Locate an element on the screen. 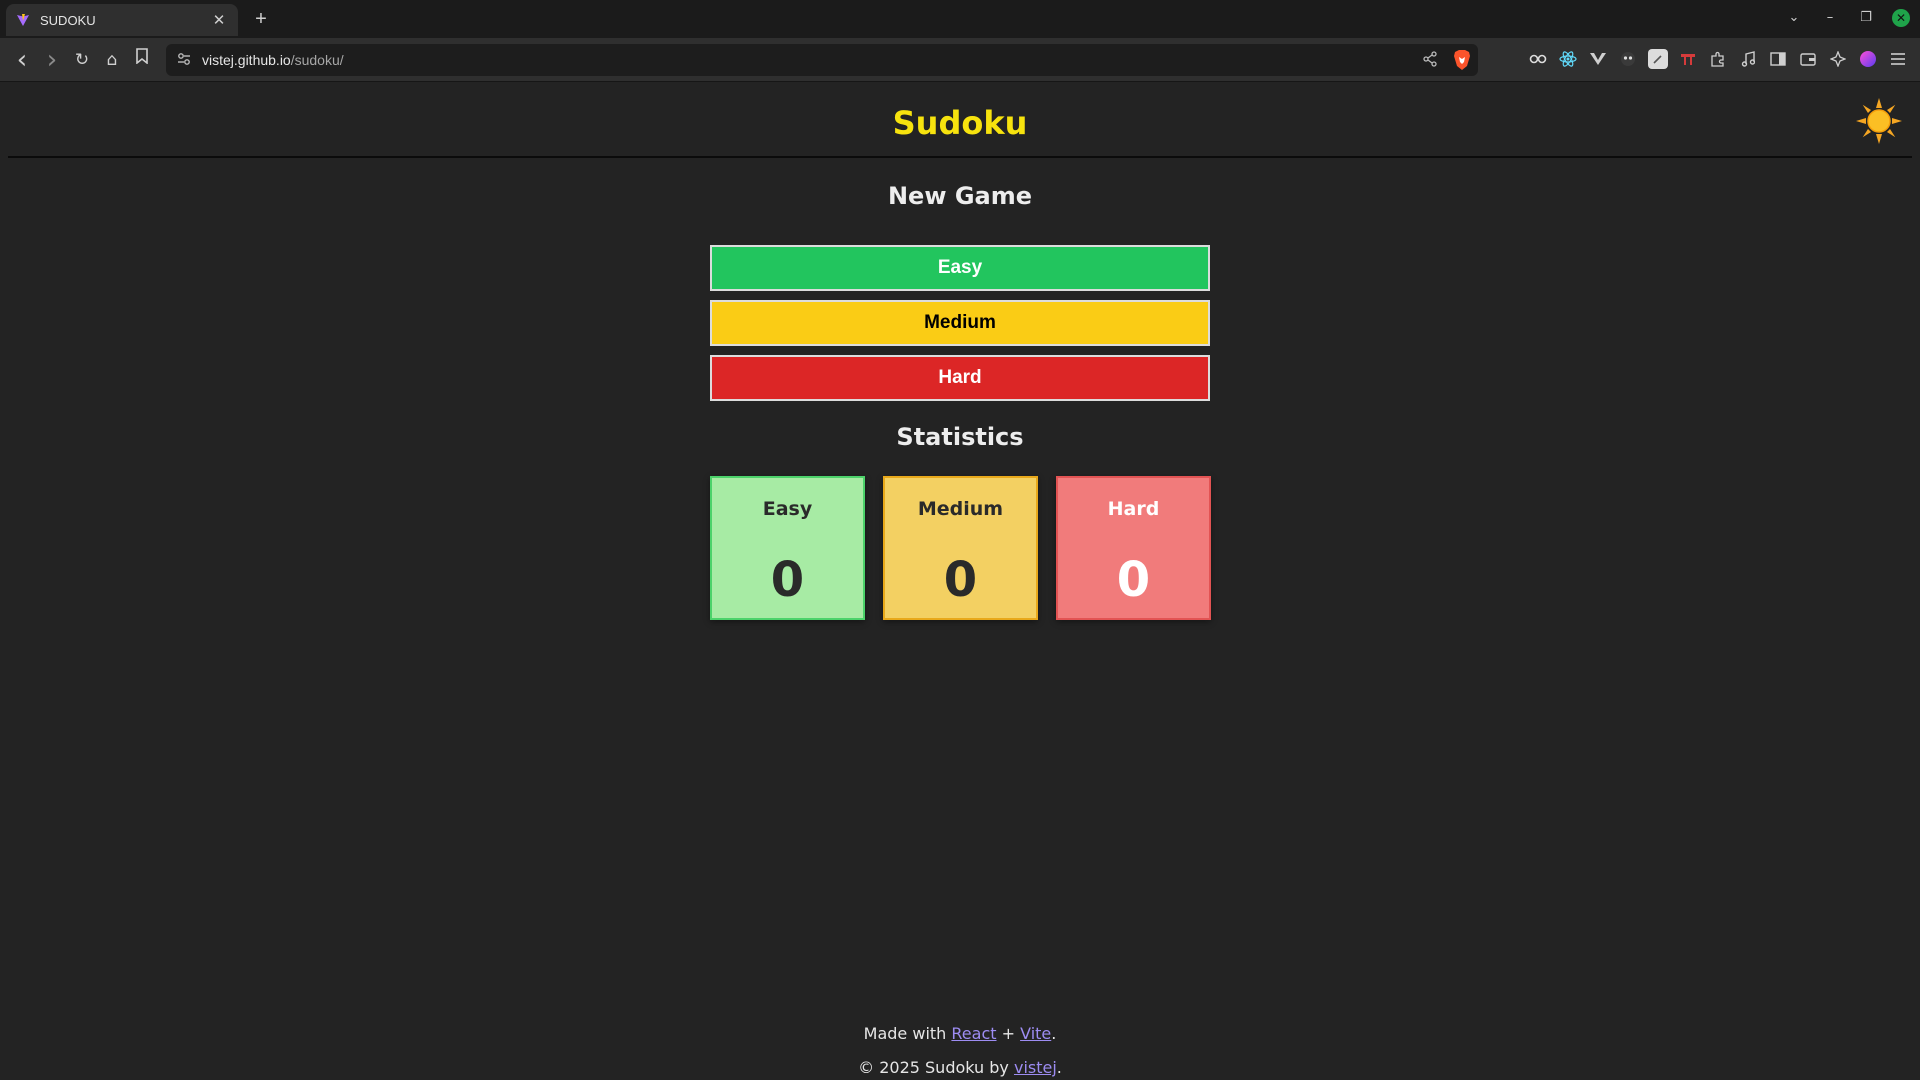  puzzle-icon is located at coordinates (1718, 59).